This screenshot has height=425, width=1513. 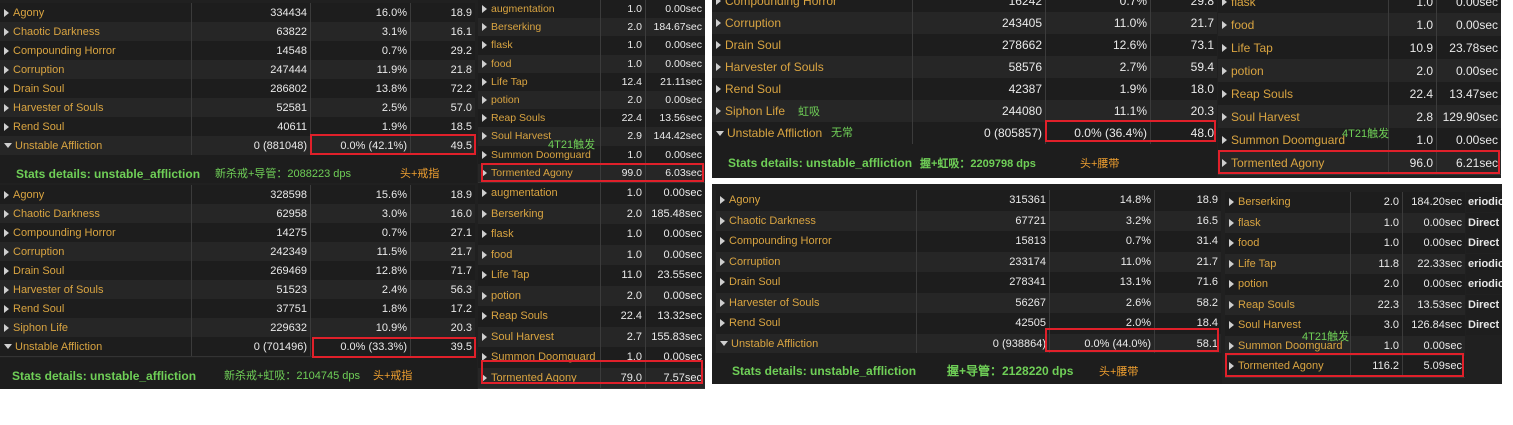 What do you see at coordinates (237, 195) in the screenshot?
I see `spell-row: Agony 328598 15.6% 18.9` at bounding box center [237, 195].